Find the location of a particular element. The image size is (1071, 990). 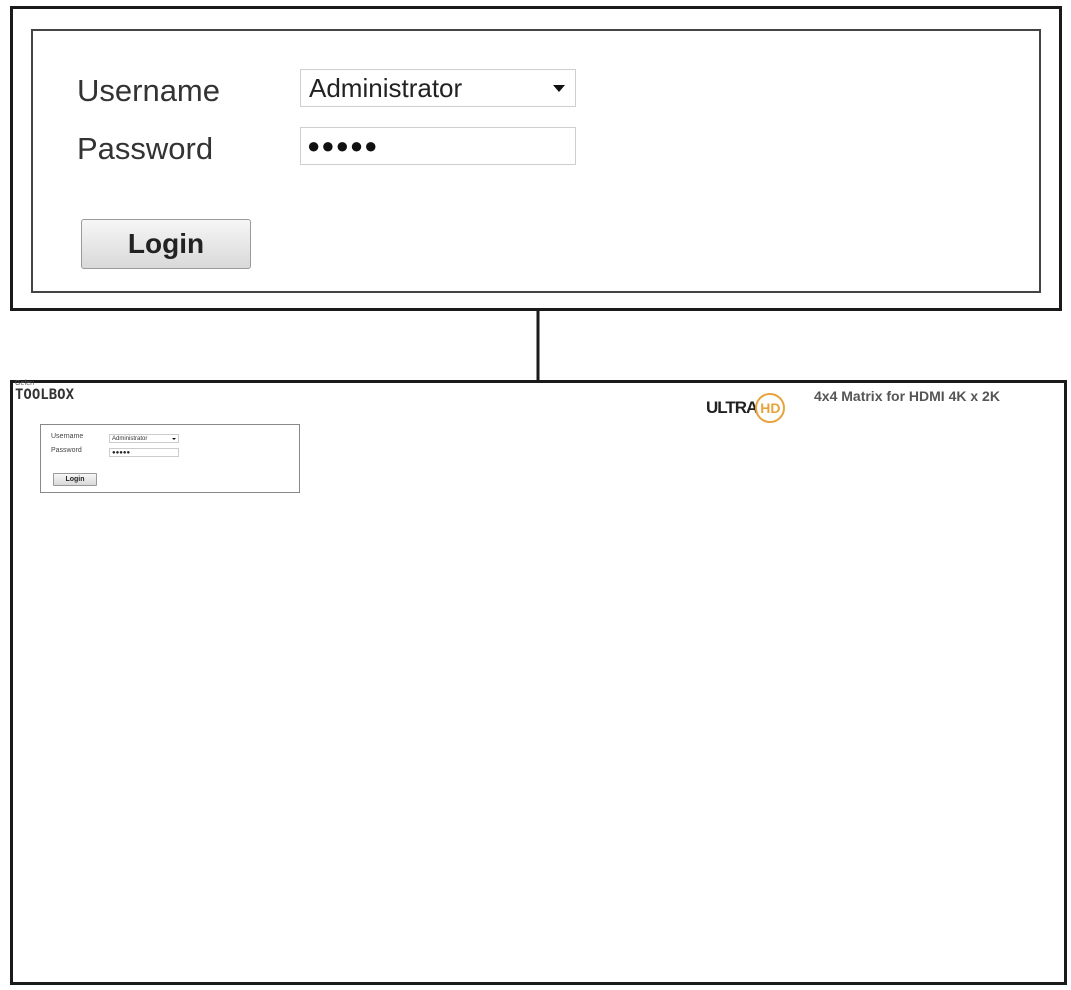

mini-password-value: ●●●●● is located at coordinates (121, 453).